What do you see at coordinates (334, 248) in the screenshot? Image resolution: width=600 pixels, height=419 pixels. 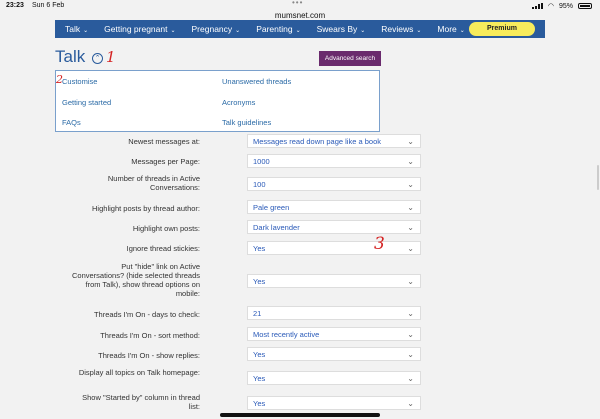 I see `setting-select-ignore-stickies: Yes ⌄` at bounding box center [334, 248].